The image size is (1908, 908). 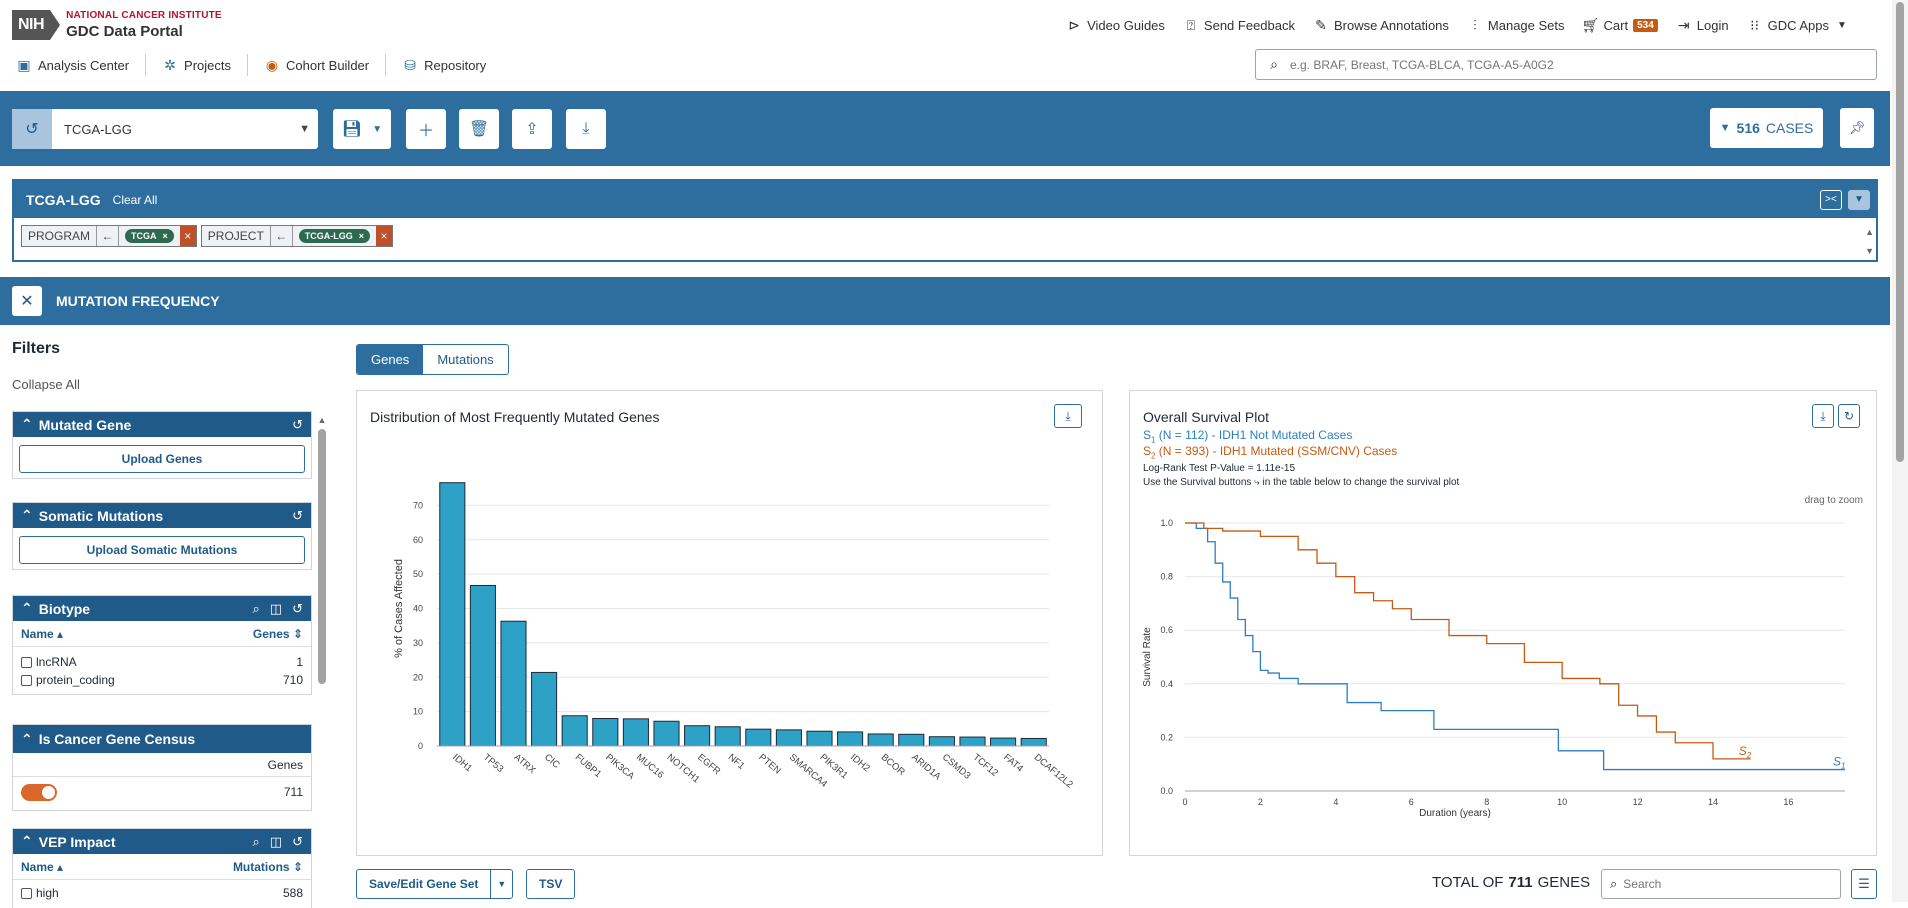 I want to click on gdc-apps-menu: ⁝⁝ GDC Apps ▼, so click(x=1798, y=25).